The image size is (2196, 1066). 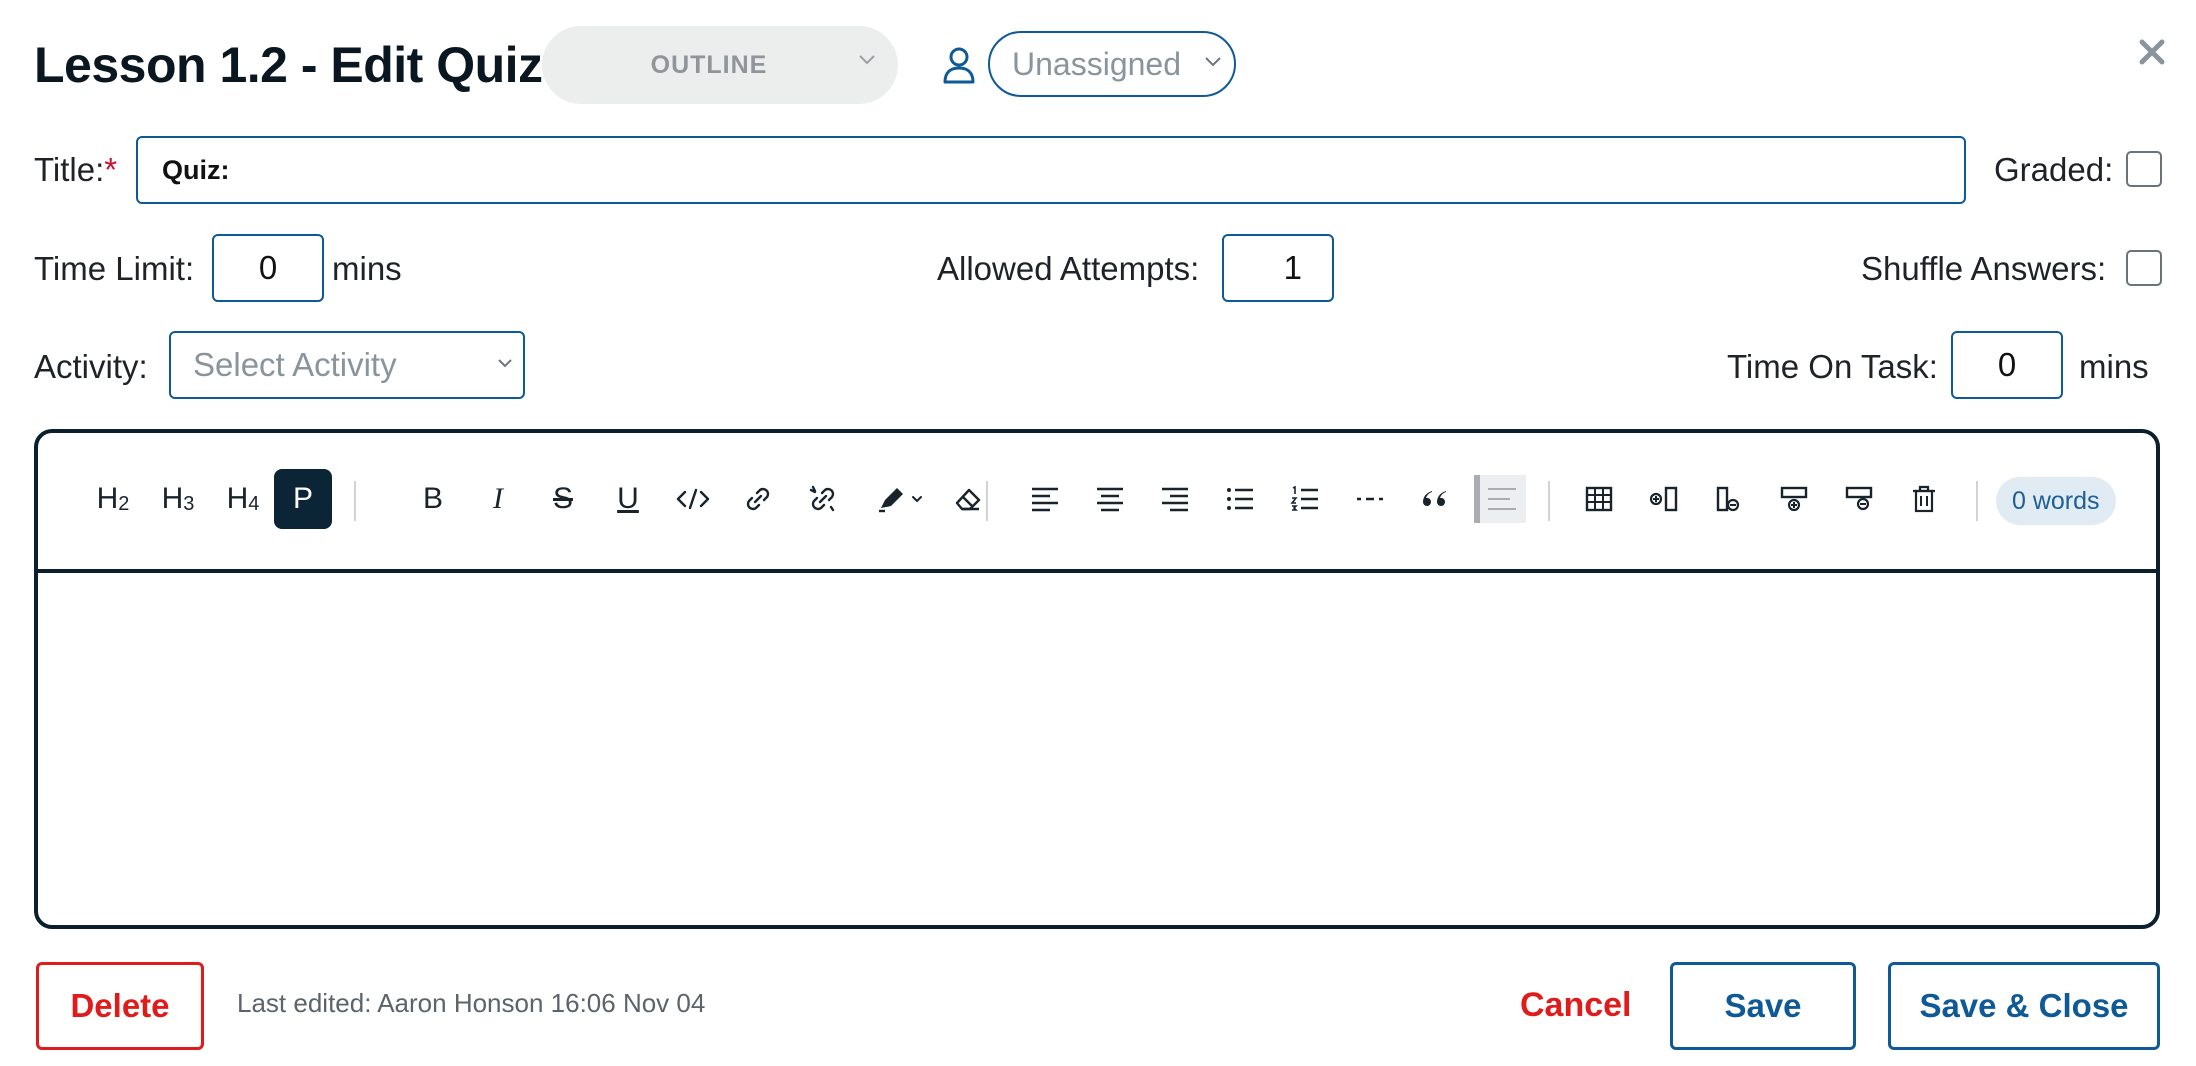 I want to click on bold-button: B, so click(x=433, y=499).